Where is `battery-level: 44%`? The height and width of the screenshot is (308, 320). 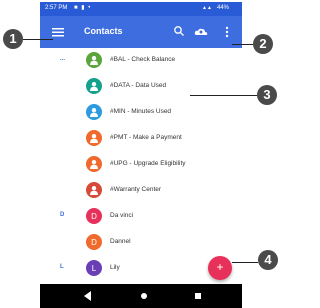
battery-level: 44% is located at coordinates (223, 8).